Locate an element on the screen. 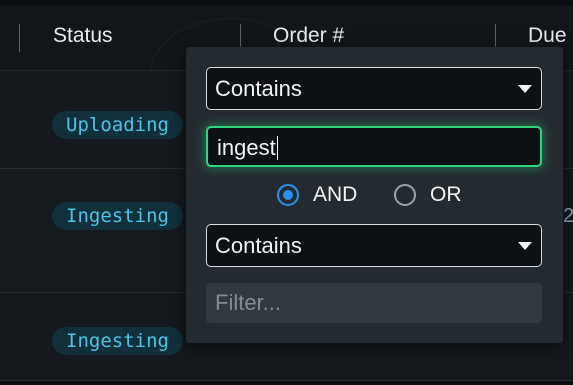 This screenshot has width=573, height=385. join-operator-group: AND OR is located at coordinates (374, 197).